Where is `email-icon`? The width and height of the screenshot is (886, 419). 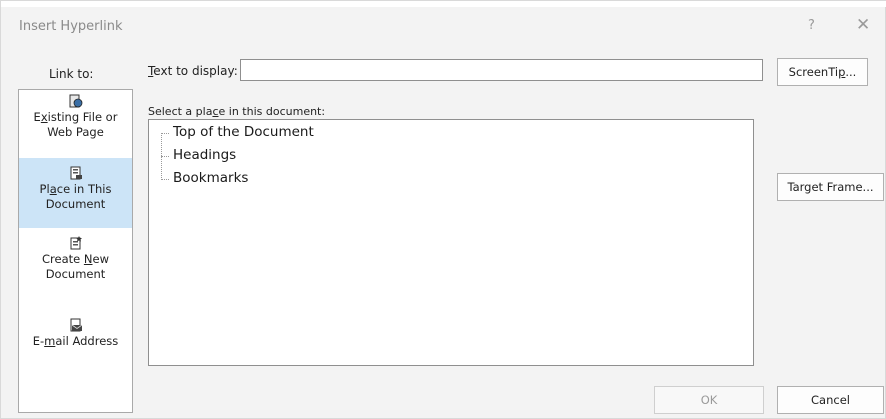 email-icon is located at coordinates (76, 325).